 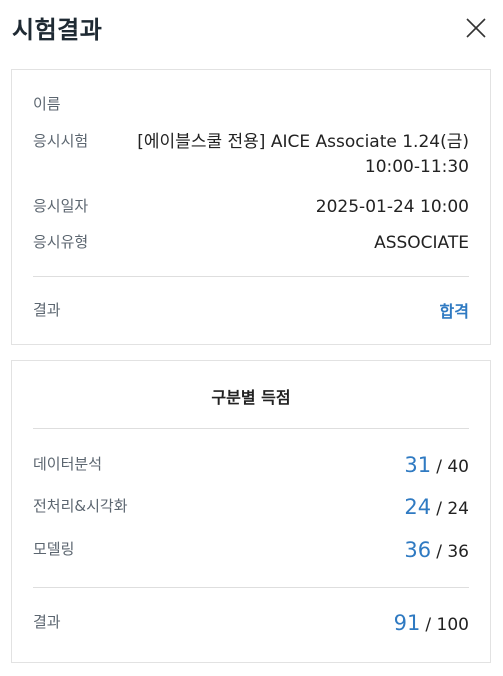 What do you see at coordinates (452, 552) in the screenshot?
I see `score-max: / 36` at bounding box center [452, 552].